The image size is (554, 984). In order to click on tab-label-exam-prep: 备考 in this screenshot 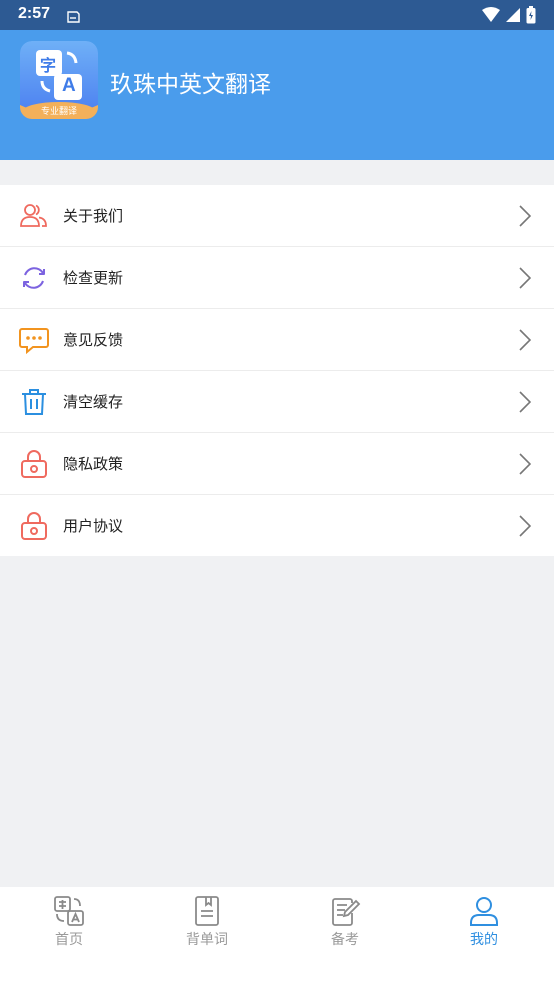, I will do `click(345, 940)`.